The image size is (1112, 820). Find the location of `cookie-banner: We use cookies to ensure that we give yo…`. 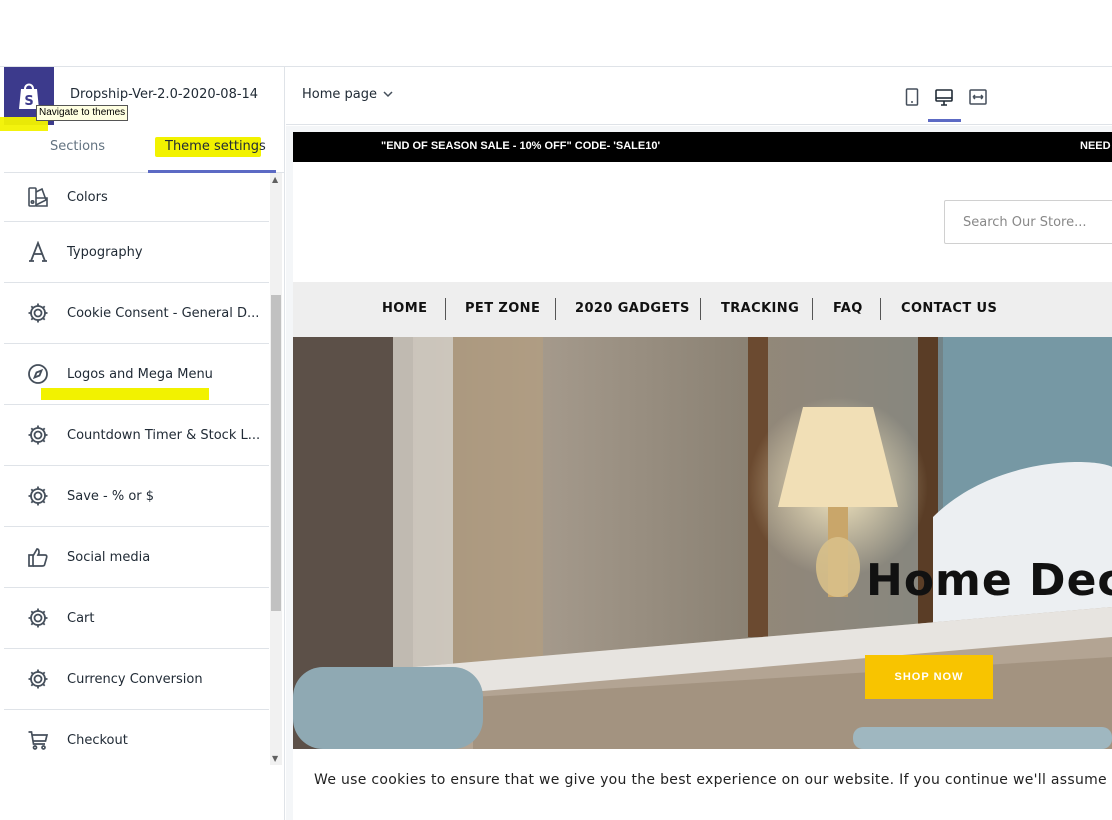

cookie-banner: We use cookies to ensure that we give yo… is located at coordinates (702, 784).